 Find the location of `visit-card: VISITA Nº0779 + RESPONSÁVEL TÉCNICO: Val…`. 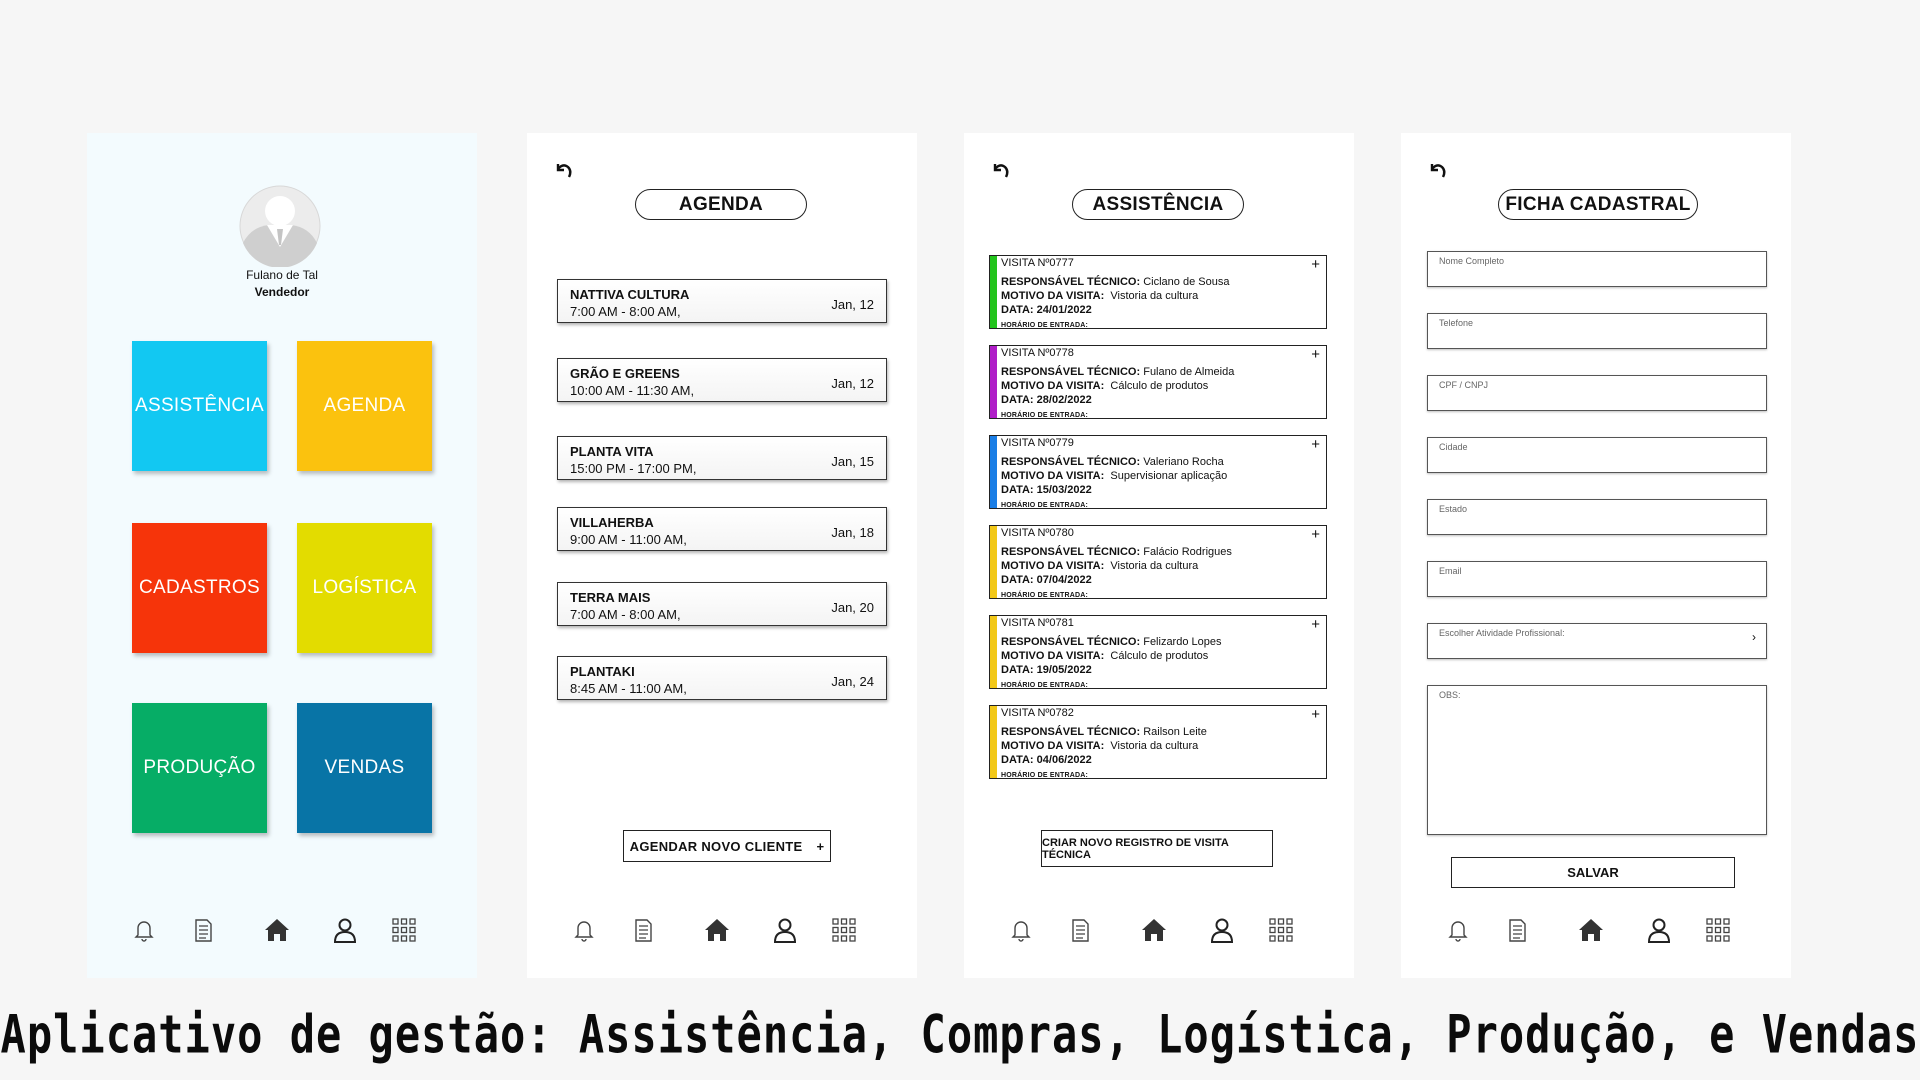

visit-card: VISITA Nº0779 + RESPONSÁVEL TÉCNICO: Val… is located at coordinates (1158, 472).